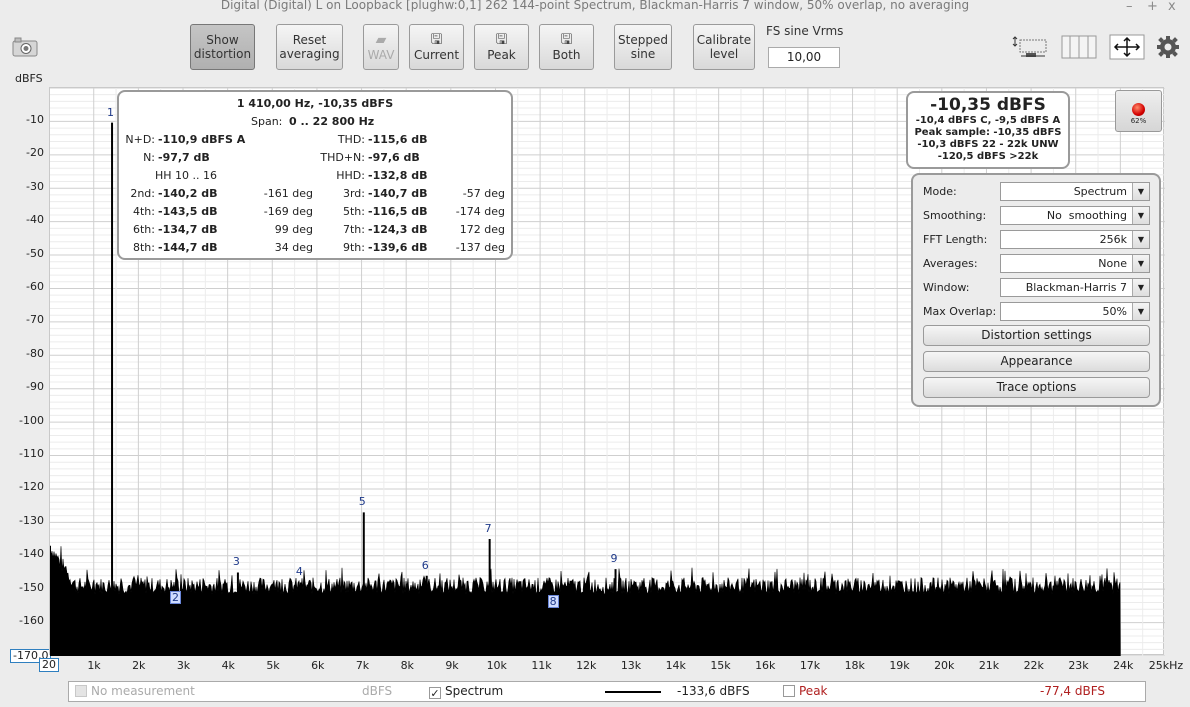 Image resolution: width=1190 pixels, height=707 pixels. Describe the element at coordinates (1031, 47) in the screenshot. I see `zoom-to-fit-icon` at that location.